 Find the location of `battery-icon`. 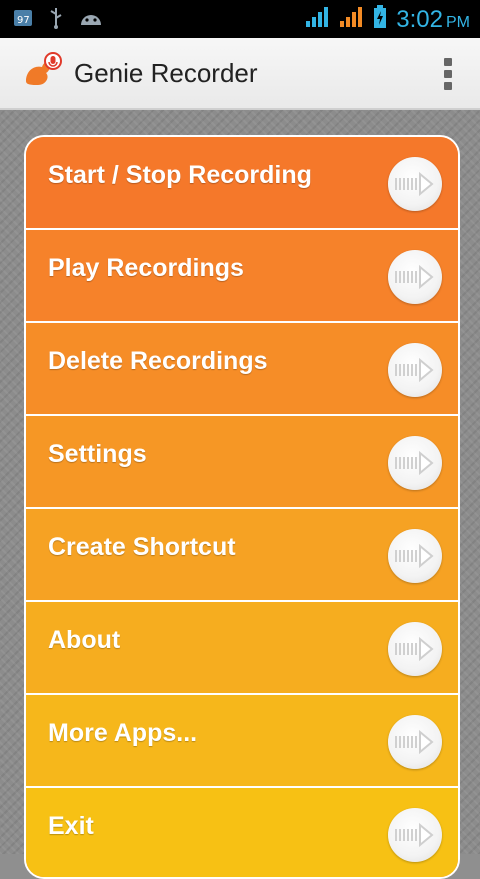

battery-icon is located at coordinates (380, 19).